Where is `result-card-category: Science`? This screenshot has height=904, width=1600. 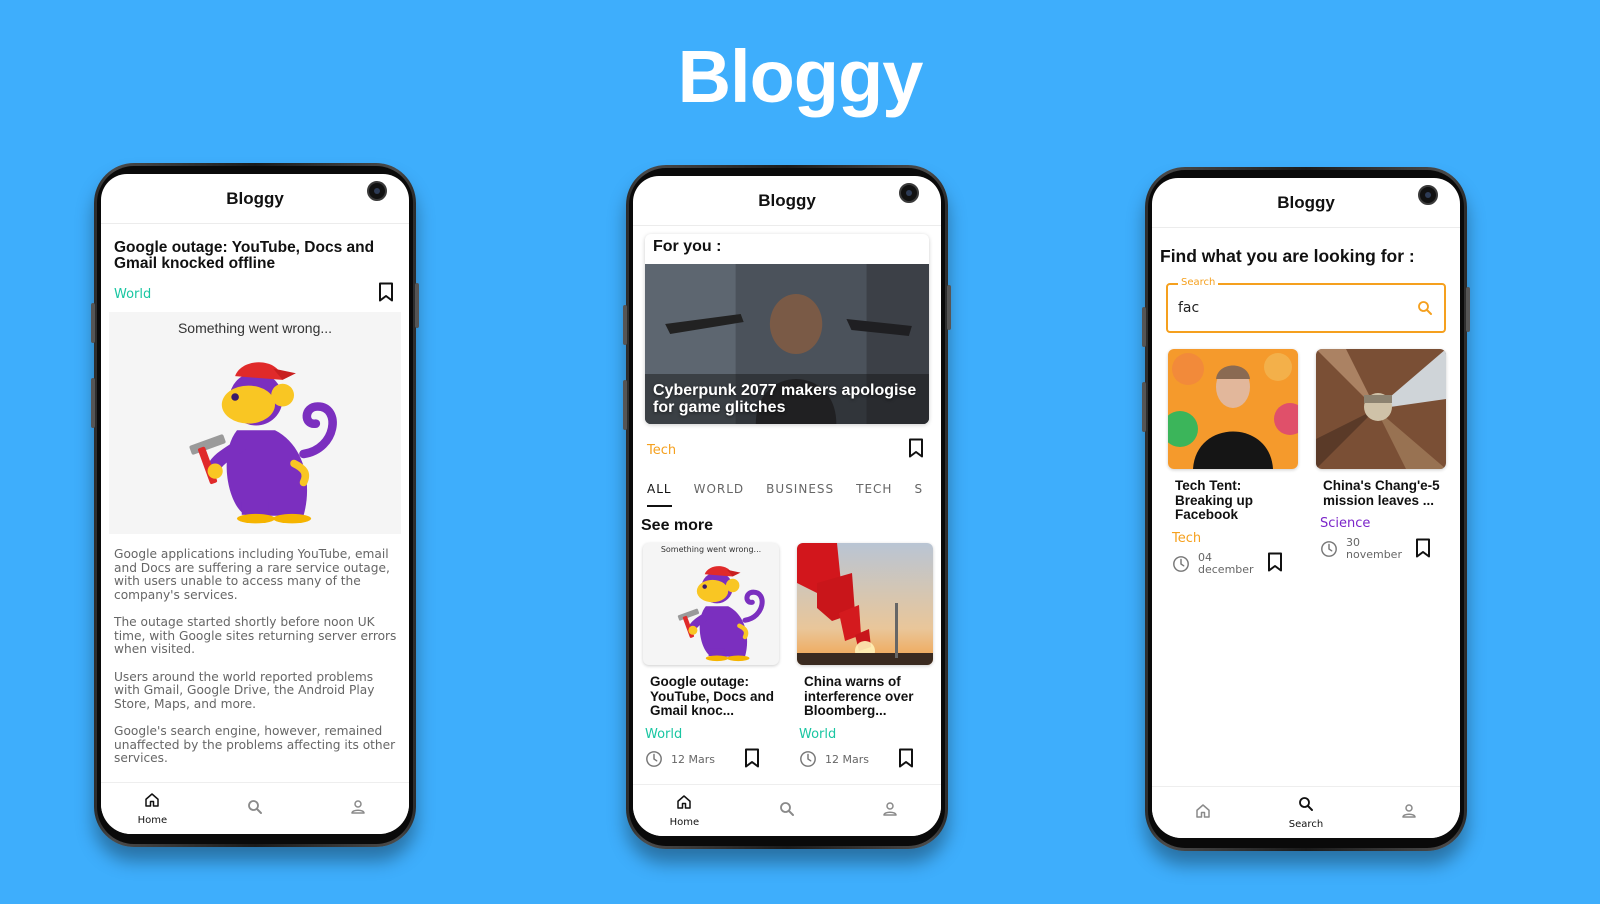 result-card-category: Science is located at coordinates (1383, 523).